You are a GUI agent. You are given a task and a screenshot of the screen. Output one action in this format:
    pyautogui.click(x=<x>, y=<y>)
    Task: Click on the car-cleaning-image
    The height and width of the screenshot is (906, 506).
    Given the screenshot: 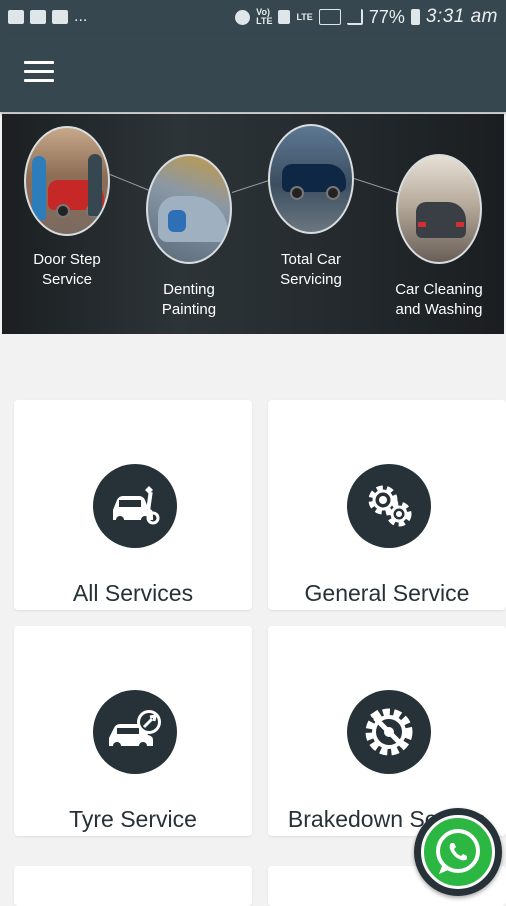 What is the action you would take?
    pyautogui.click(x=439, y=209)
    